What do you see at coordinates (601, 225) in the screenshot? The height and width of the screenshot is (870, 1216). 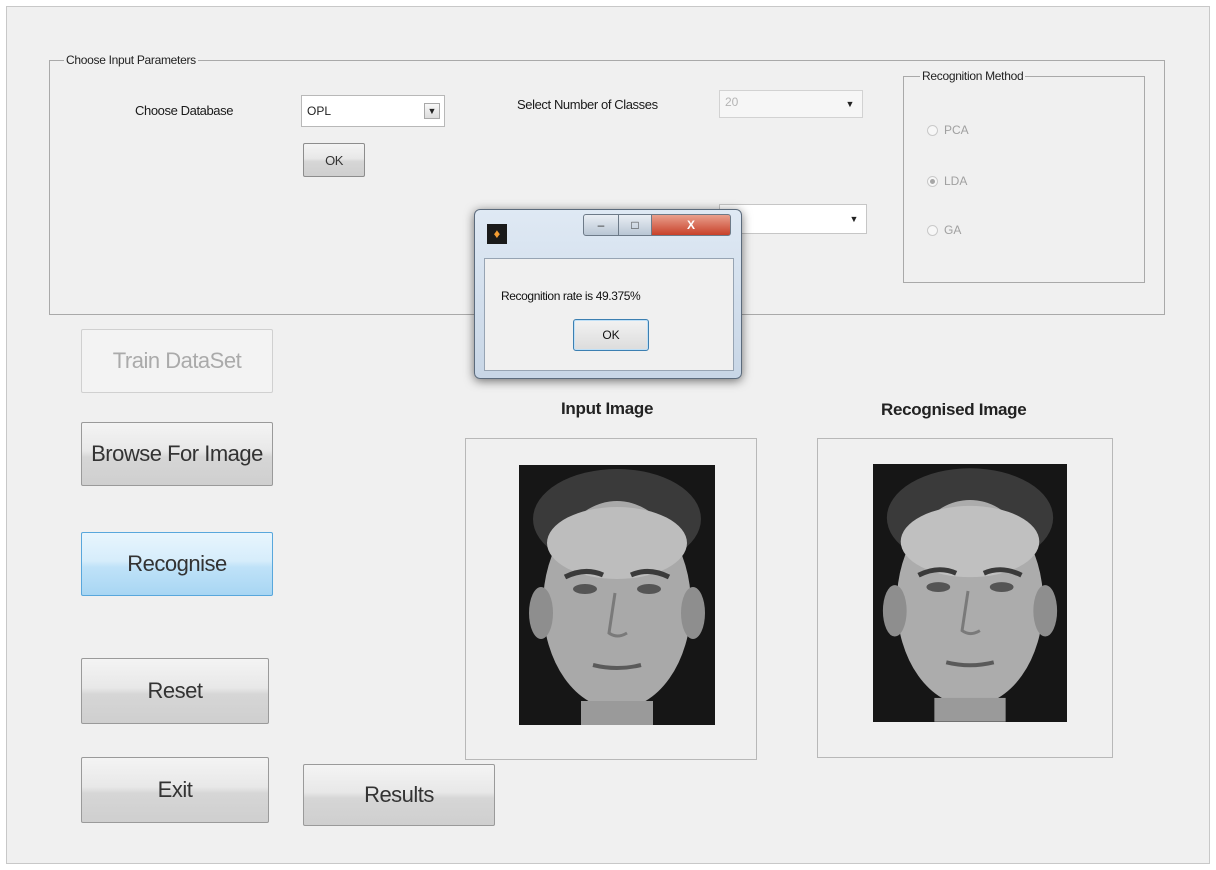 I see `minimize-icon: –` at bounding box center [601, 225].